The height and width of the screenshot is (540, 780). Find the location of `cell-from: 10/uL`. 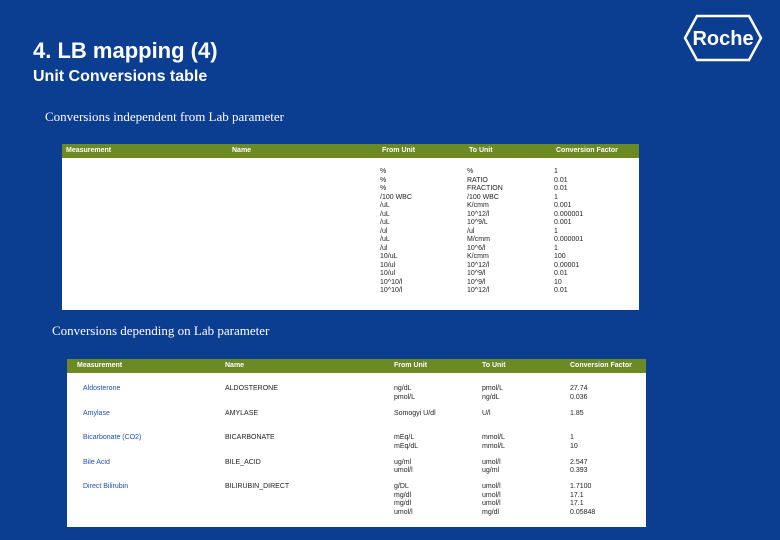

cell-from: 10/uL is located at coordinates (389, 256).